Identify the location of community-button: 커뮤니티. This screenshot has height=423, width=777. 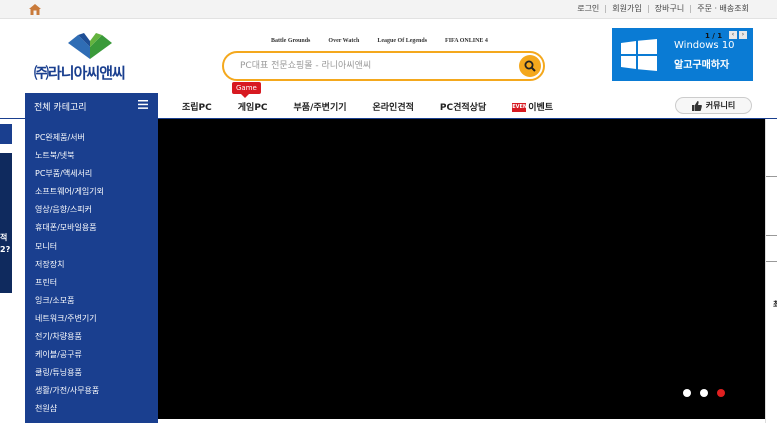
(713, 105).